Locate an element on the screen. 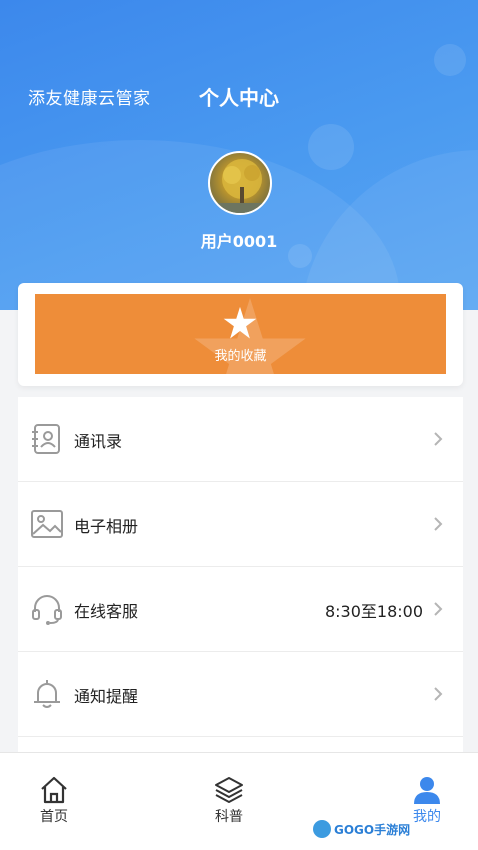 This screenshot has width=478, height=850. menu-item-customer-service: 在线客服 8:30至18:00 is located at coordinates (240, 609).